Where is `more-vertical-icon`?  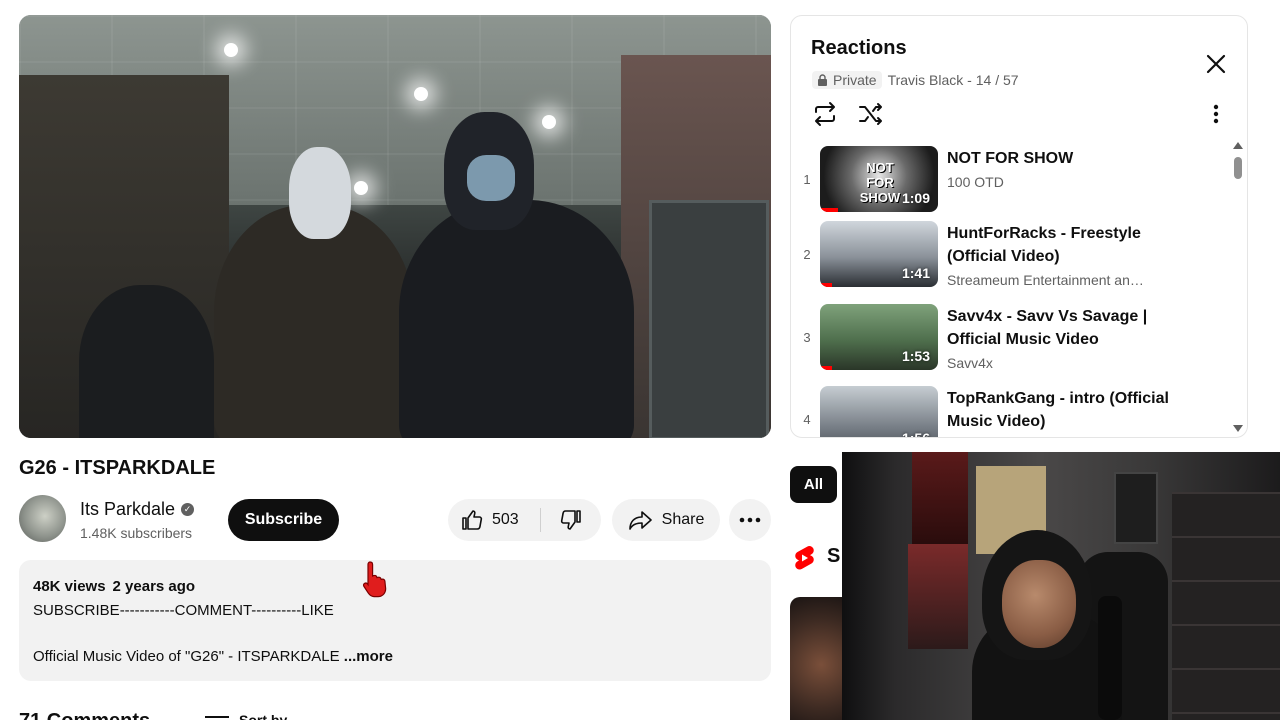 more-vertical-icon is located at coordinates (1216, 114).